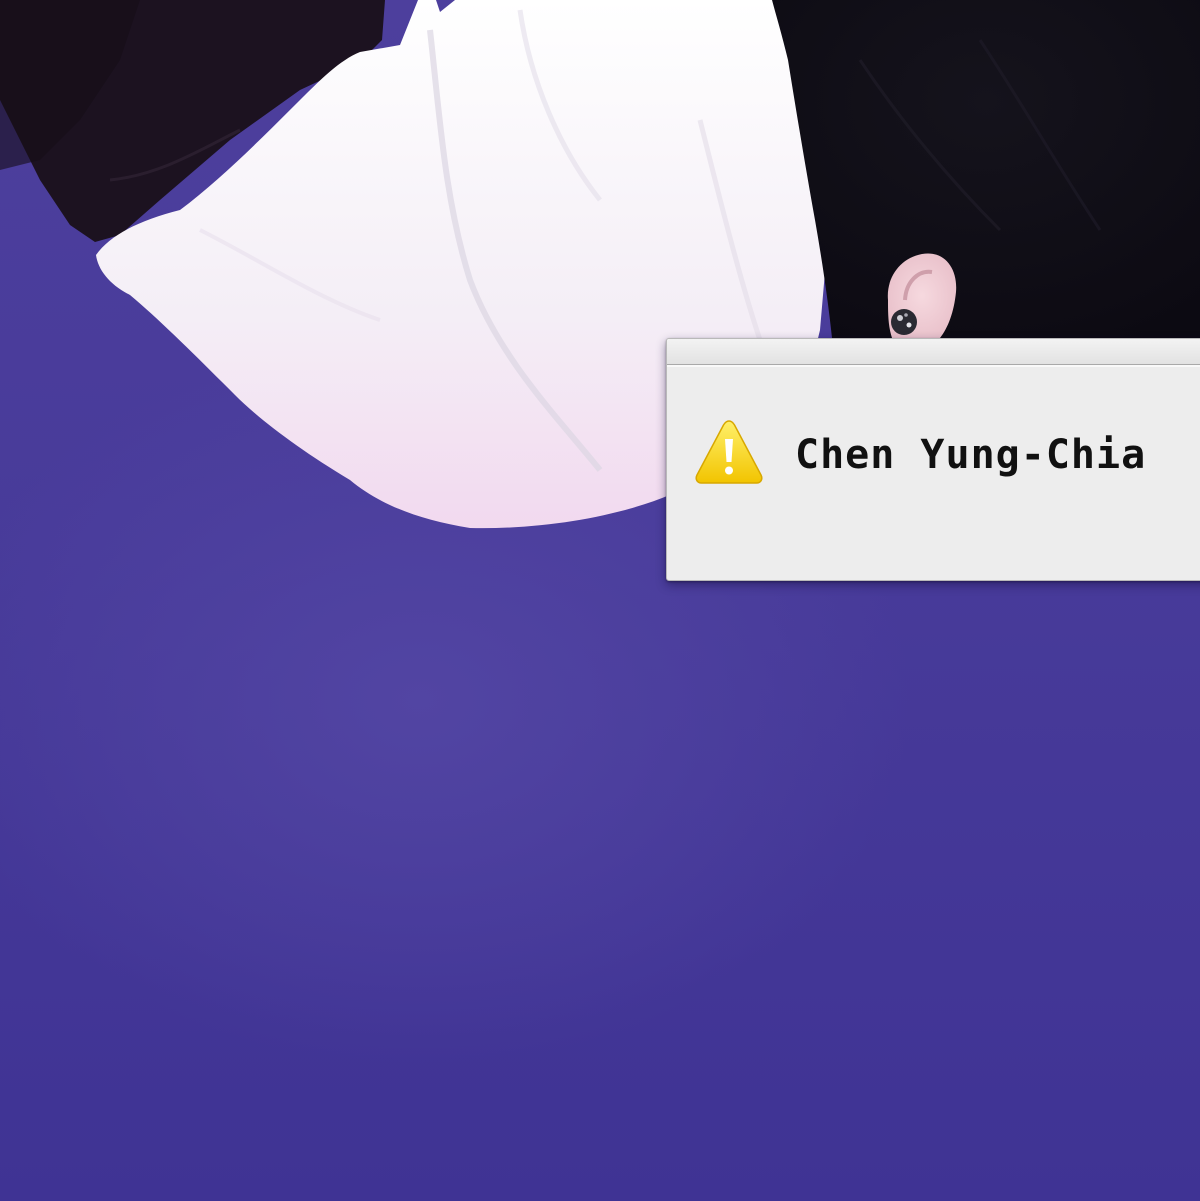 The width and height of the screenshot is (1200, 1201). I want to click on dialog-titlebar, so click(933, 353).